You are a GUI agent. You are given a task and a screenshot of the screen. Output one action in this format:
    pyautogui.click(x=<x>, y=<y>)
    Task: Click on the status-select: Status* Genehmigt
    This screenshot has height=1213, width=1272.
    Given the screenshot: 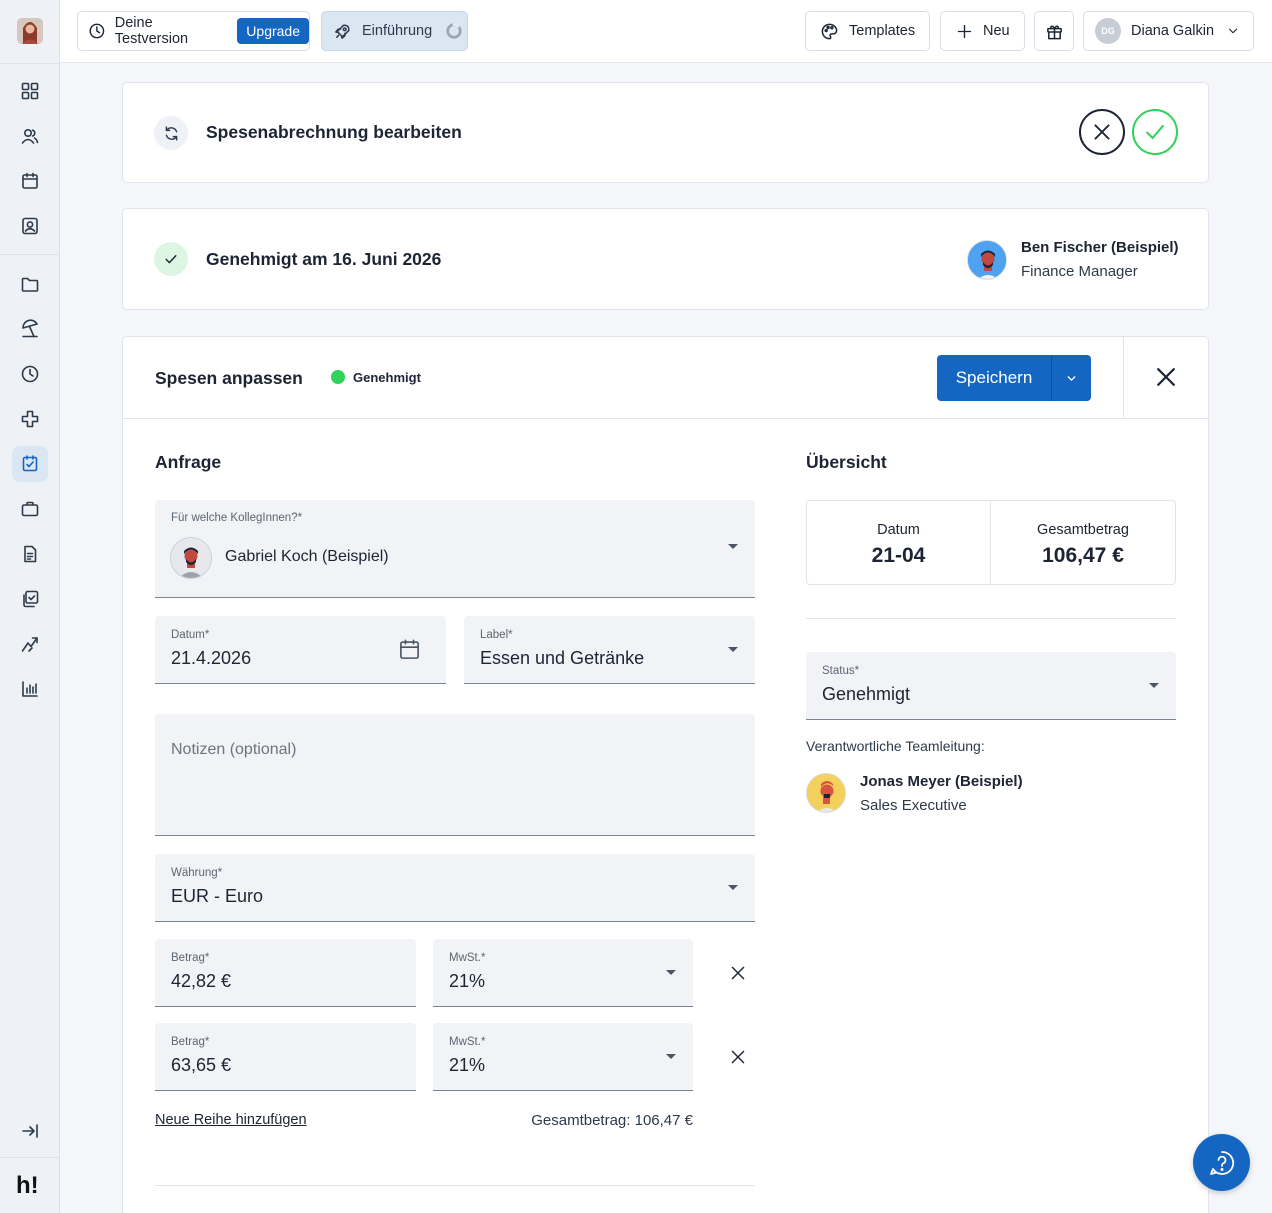 What is the action you would take?
    pyautogui.click(x=991, y=686)
    